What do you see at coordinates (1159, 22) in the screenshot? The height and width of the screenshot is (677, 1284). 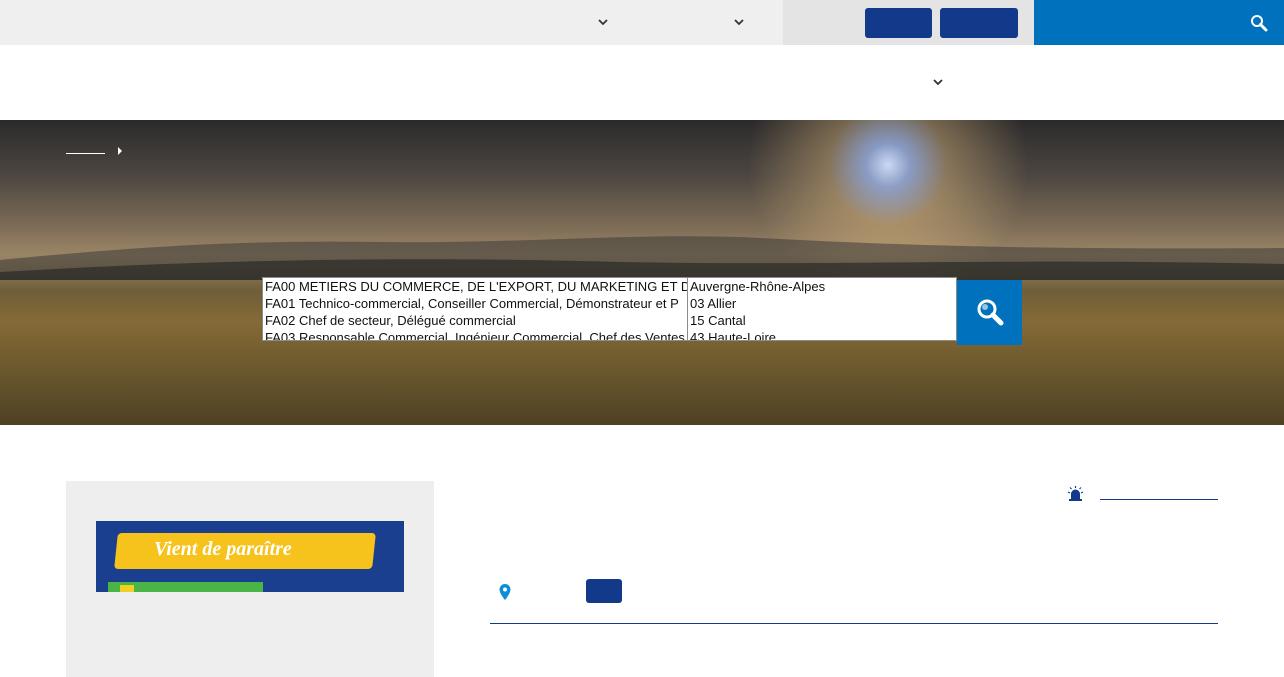 I see `top-bar-search-area` at bounding box center [1159, 22].